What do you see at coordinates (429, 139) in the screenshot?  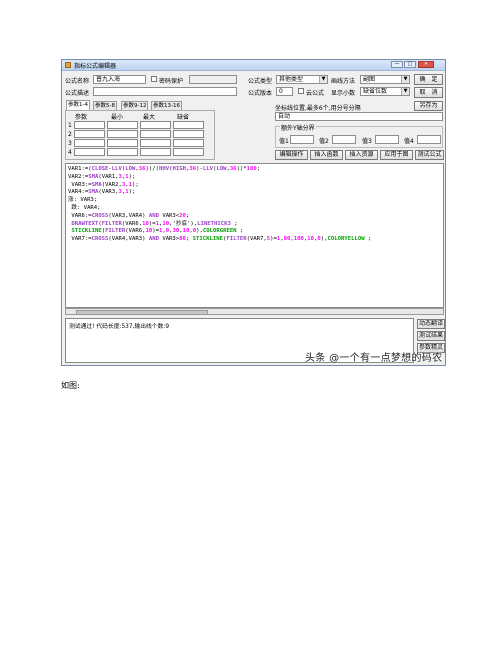 I see `axis-value-4-input` at bounding box center [429, 139].